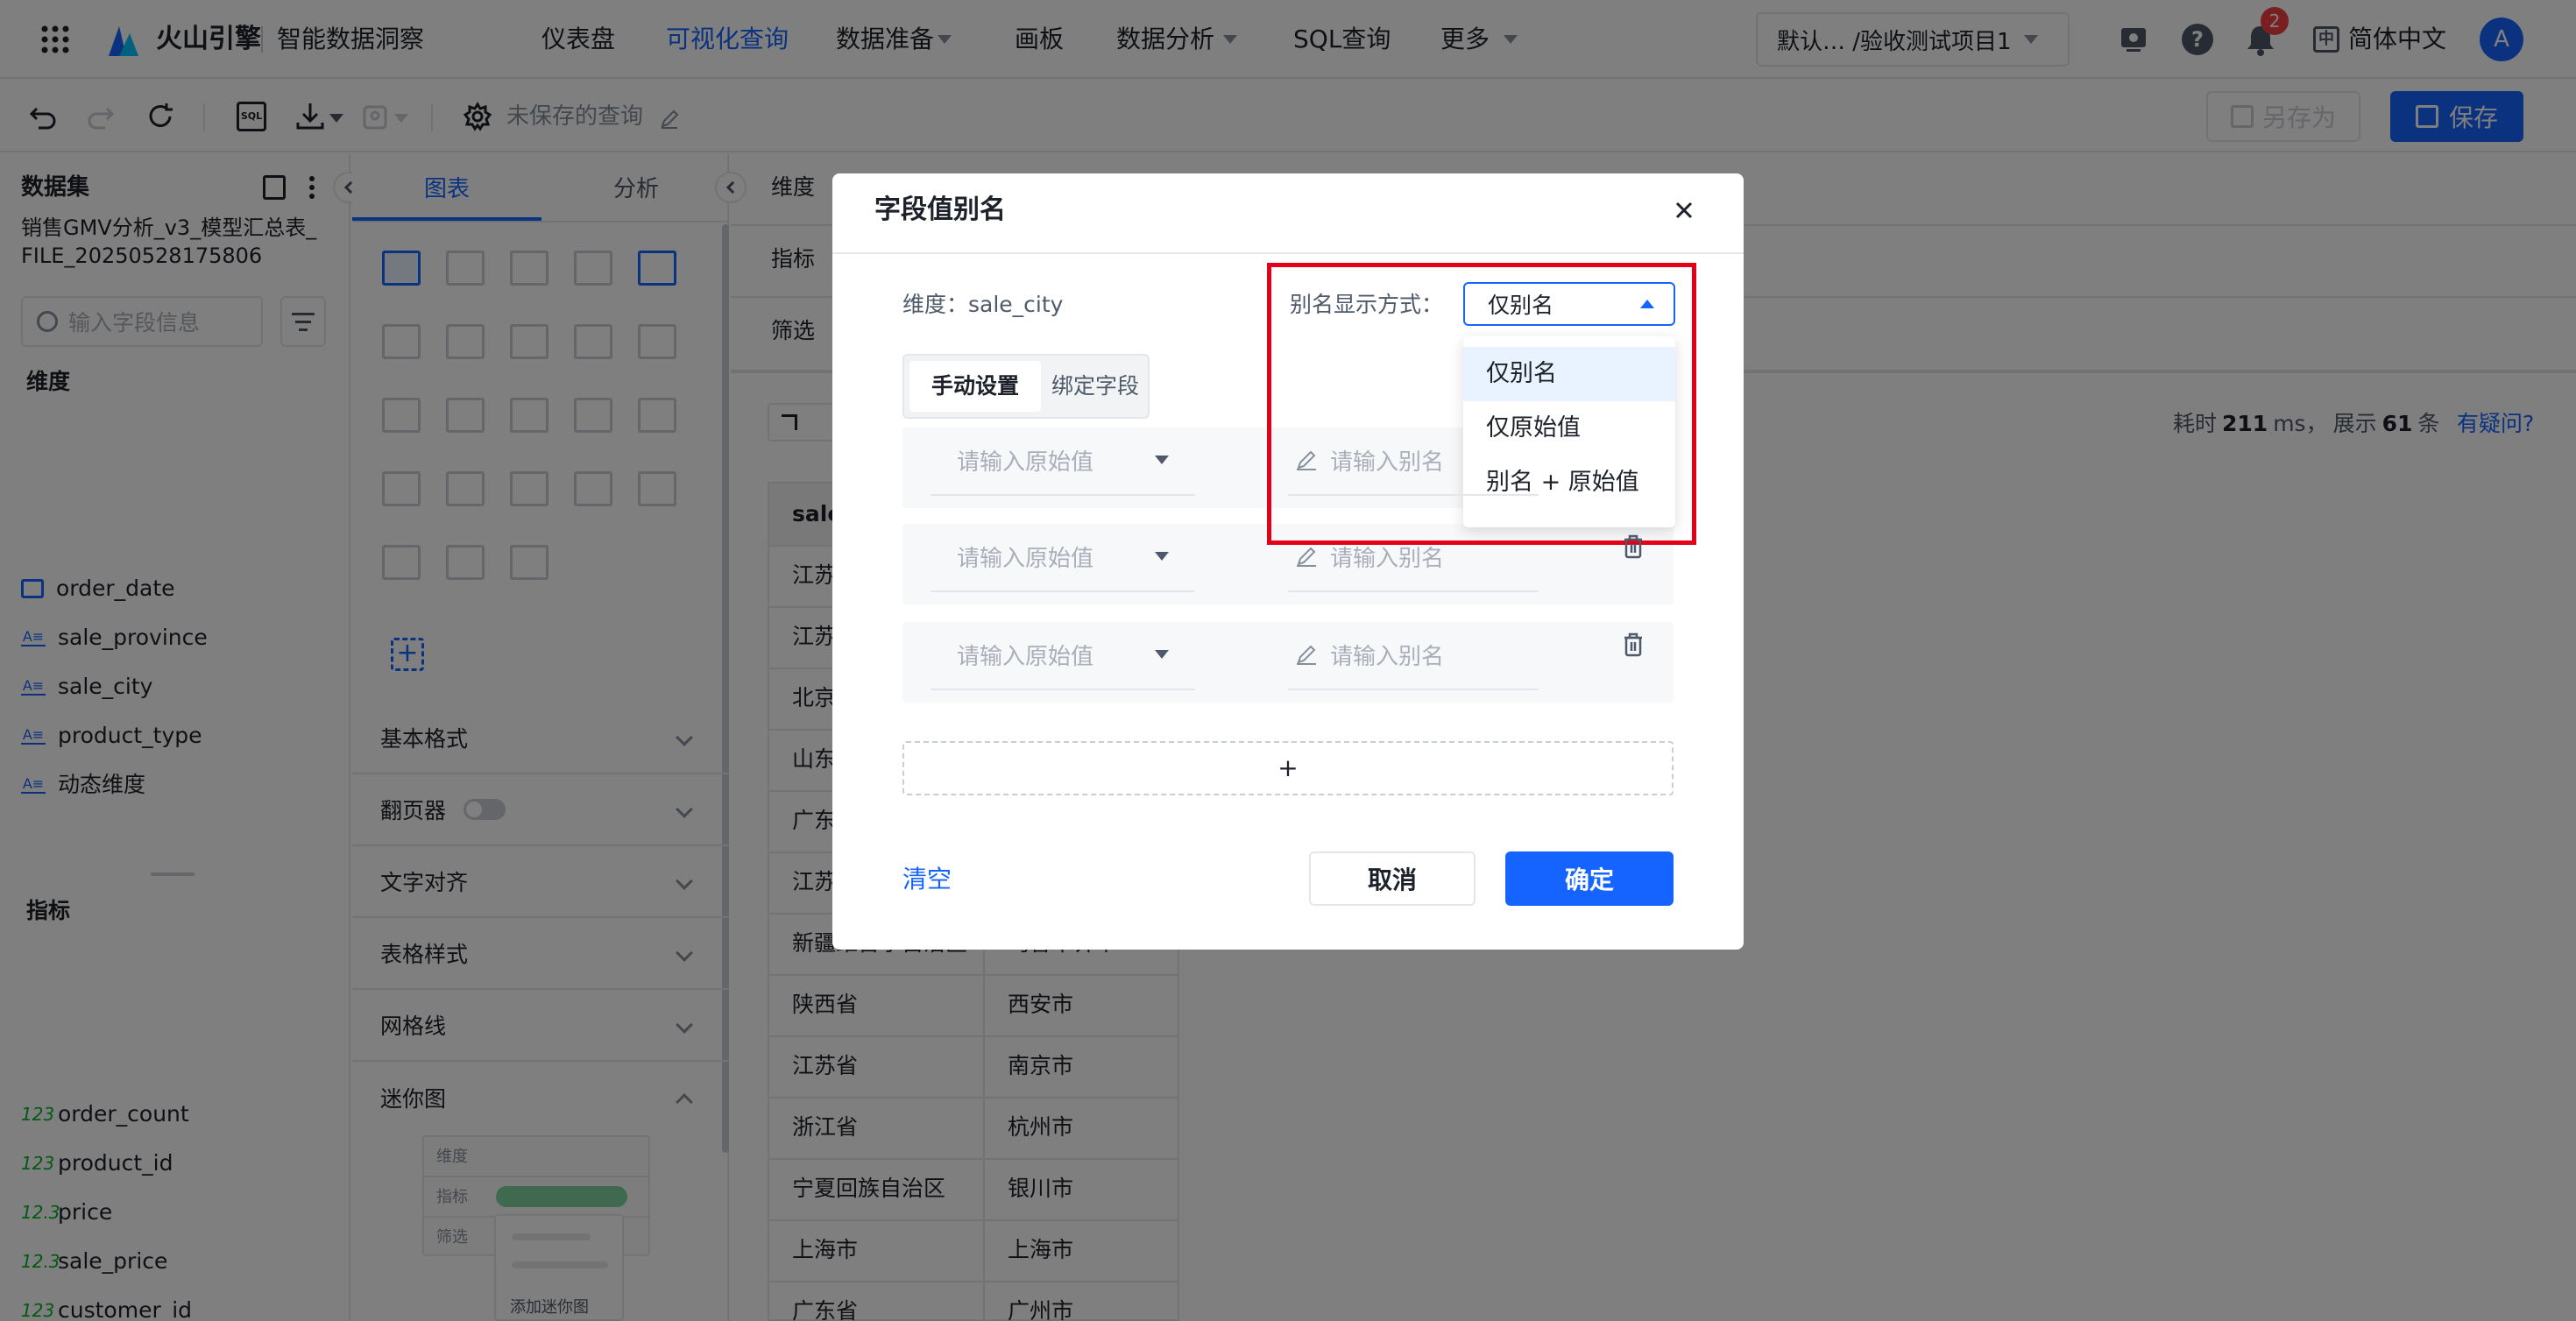  Describe the element at coordinates (1684, 210) in the screenshot. I see `close-icon` at that location.